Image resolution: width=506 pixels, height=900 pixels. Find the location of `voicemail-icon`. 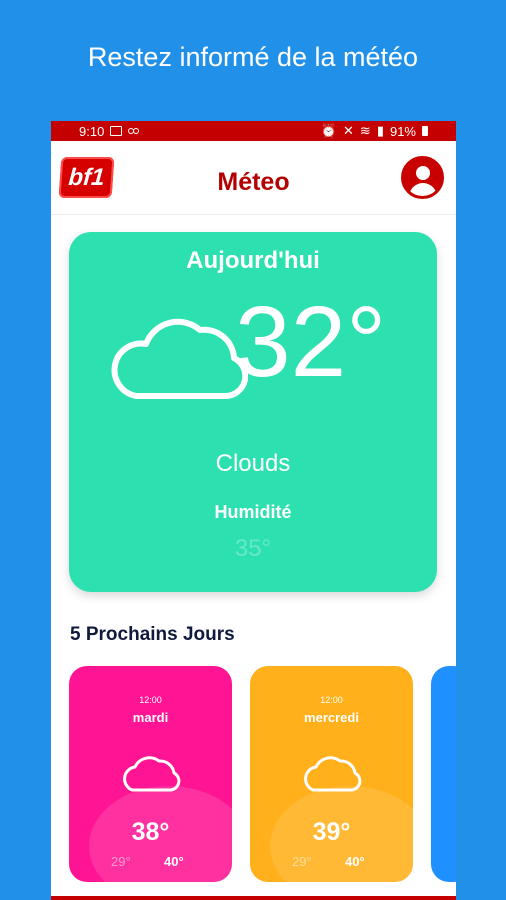

voicemail-icon is located at coordinates (134, 131).